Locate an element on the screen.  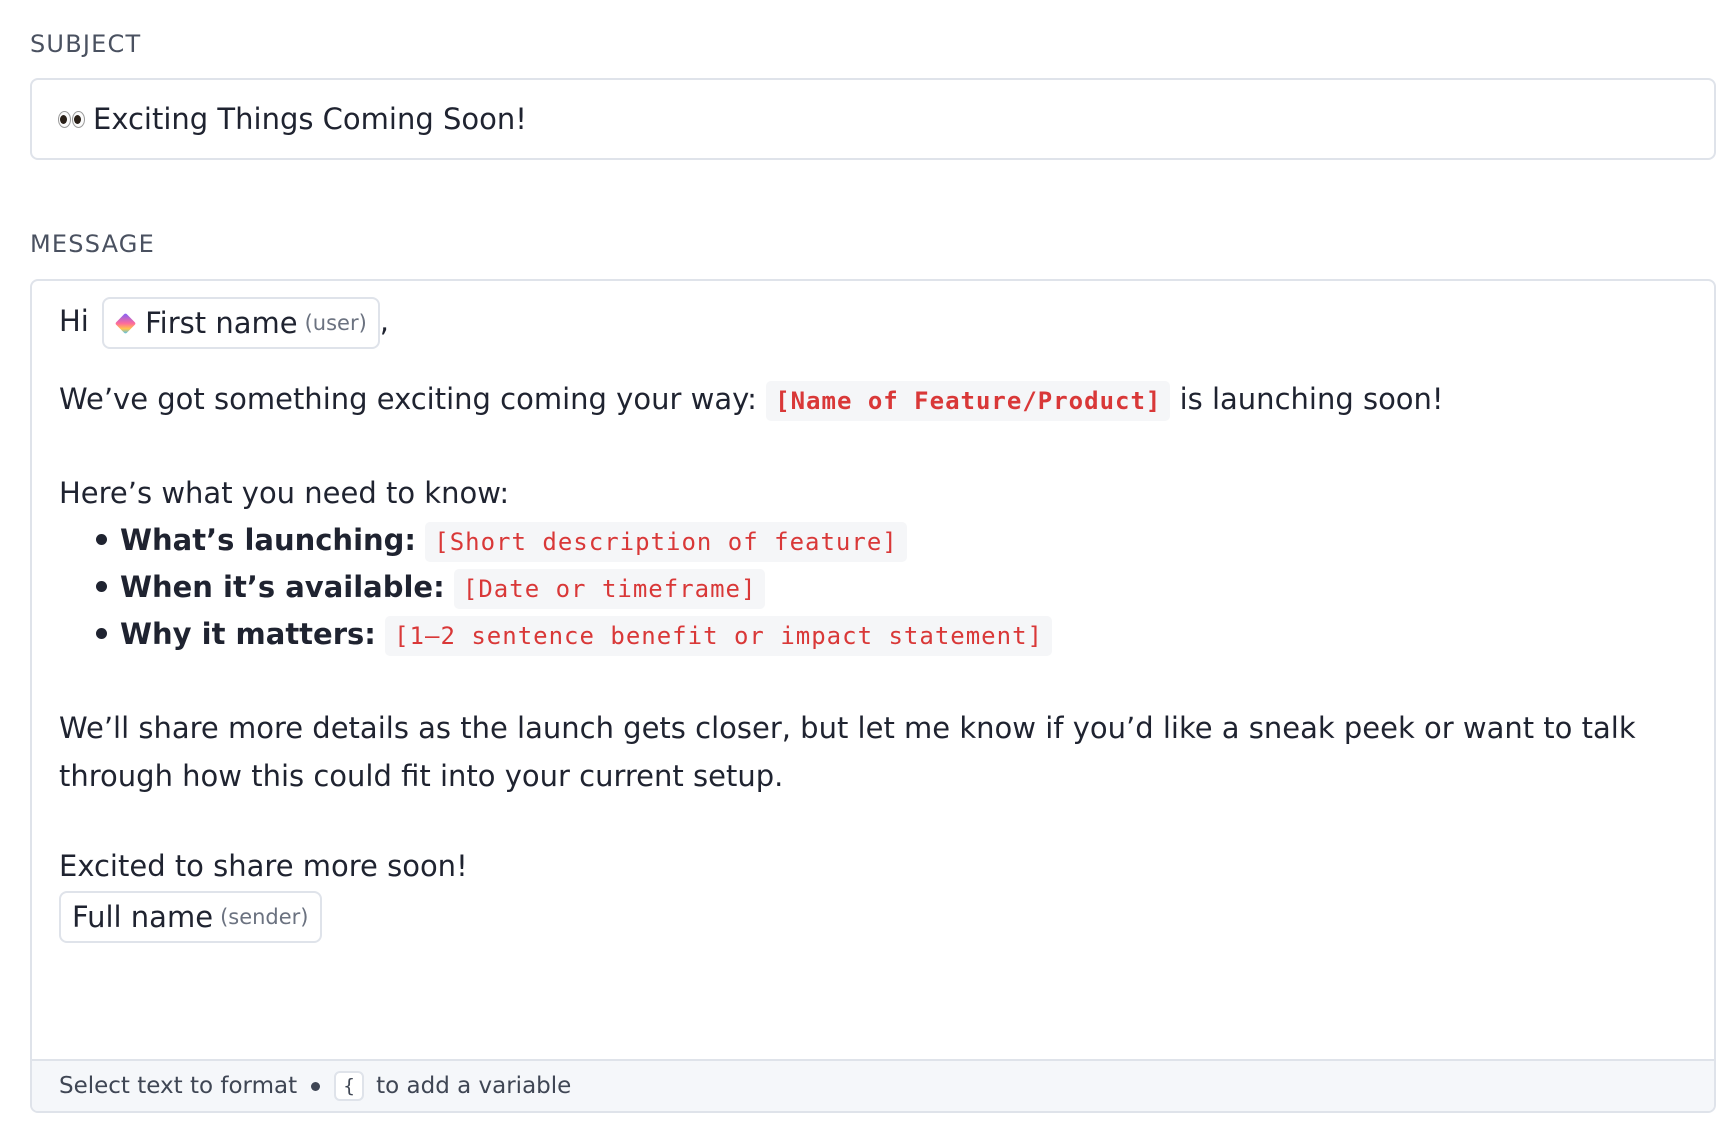
format-hint: Select text to format is located at coordinates (178, 1086).